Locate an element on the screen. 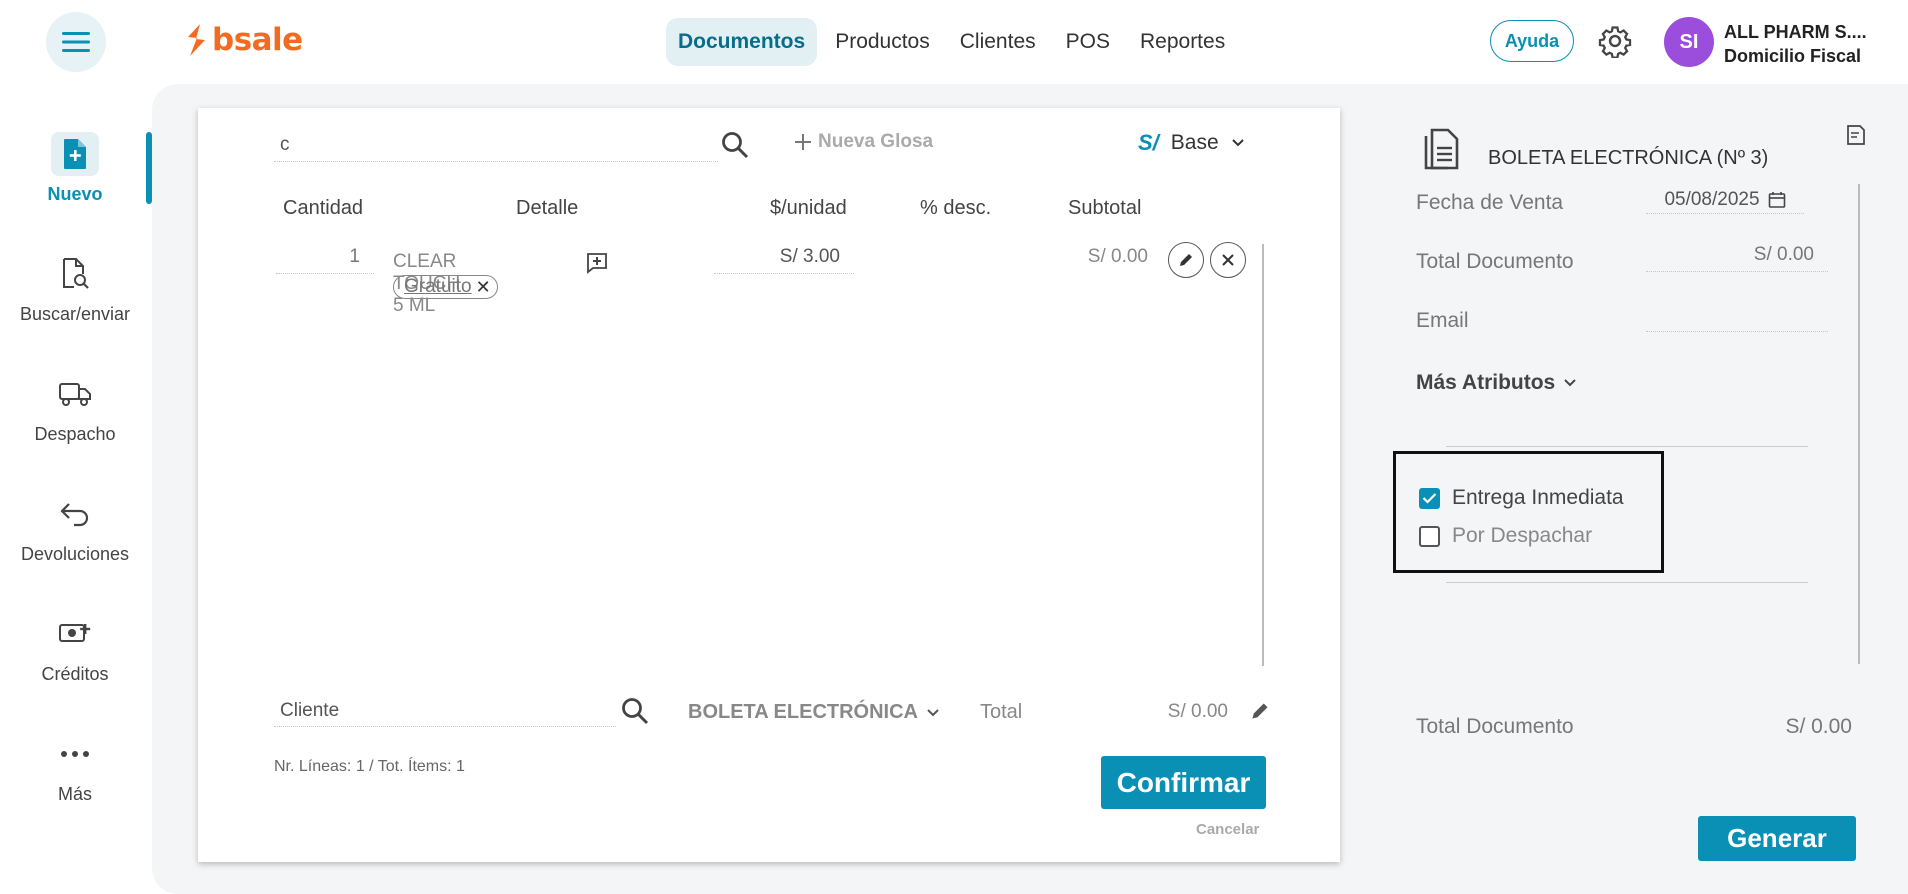  help-button: Ayuda is located at coordinates (1532, 41).